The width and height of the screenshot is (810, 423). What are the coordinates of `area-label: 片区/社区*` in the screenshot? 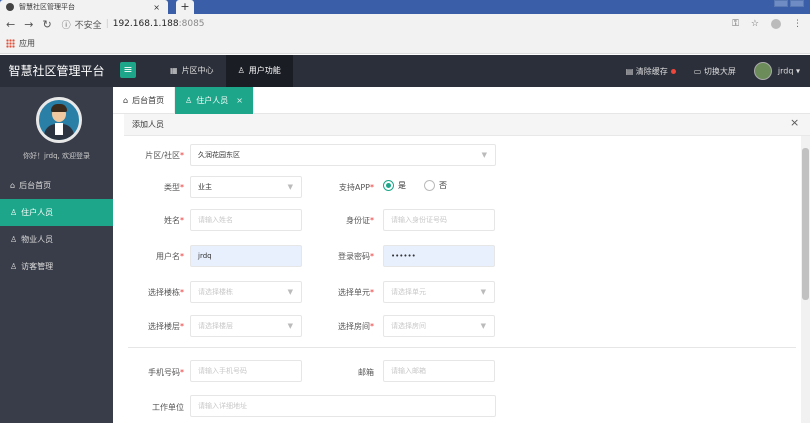 It's located at (164, 155).